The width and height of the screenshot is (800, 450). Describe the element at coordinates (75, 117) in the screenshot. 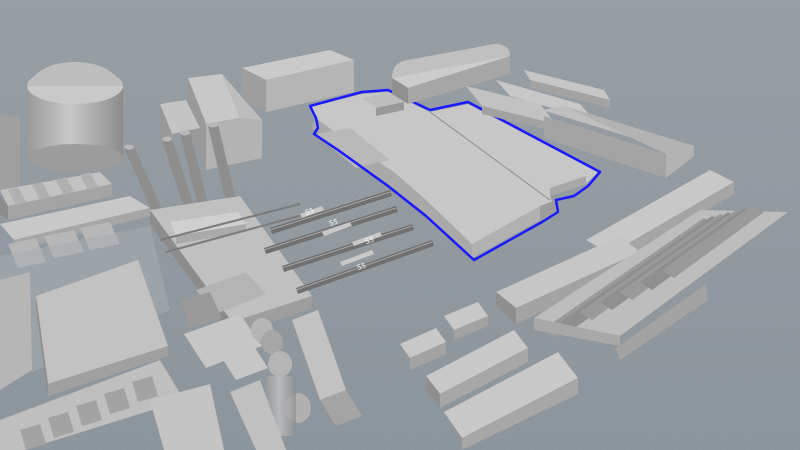

I see `silo-tank-large` at that location.